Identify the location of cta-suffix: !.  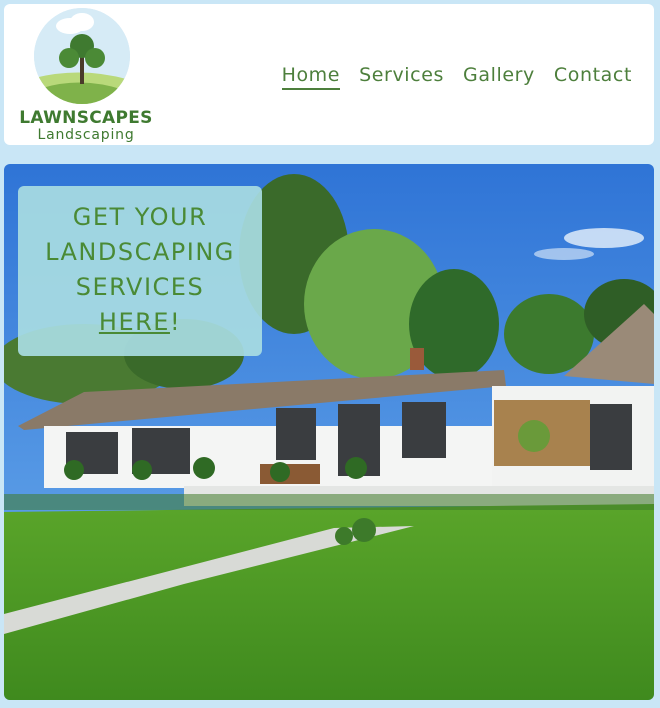
(175, 322).